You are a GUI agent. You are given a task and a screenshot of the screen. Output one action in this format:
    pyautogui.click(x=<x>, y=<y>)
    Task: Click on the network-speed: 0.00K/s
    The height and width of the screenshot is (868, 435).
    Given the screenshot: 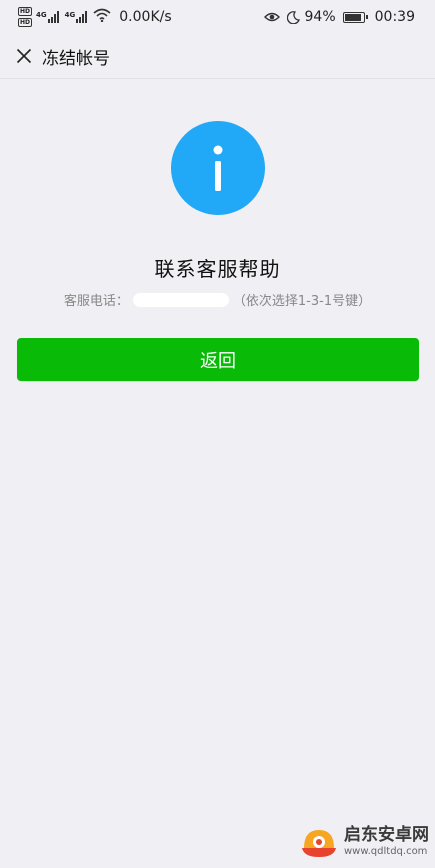 What is the action you would take?
    pyautogui.click(x=145, y=17)
    